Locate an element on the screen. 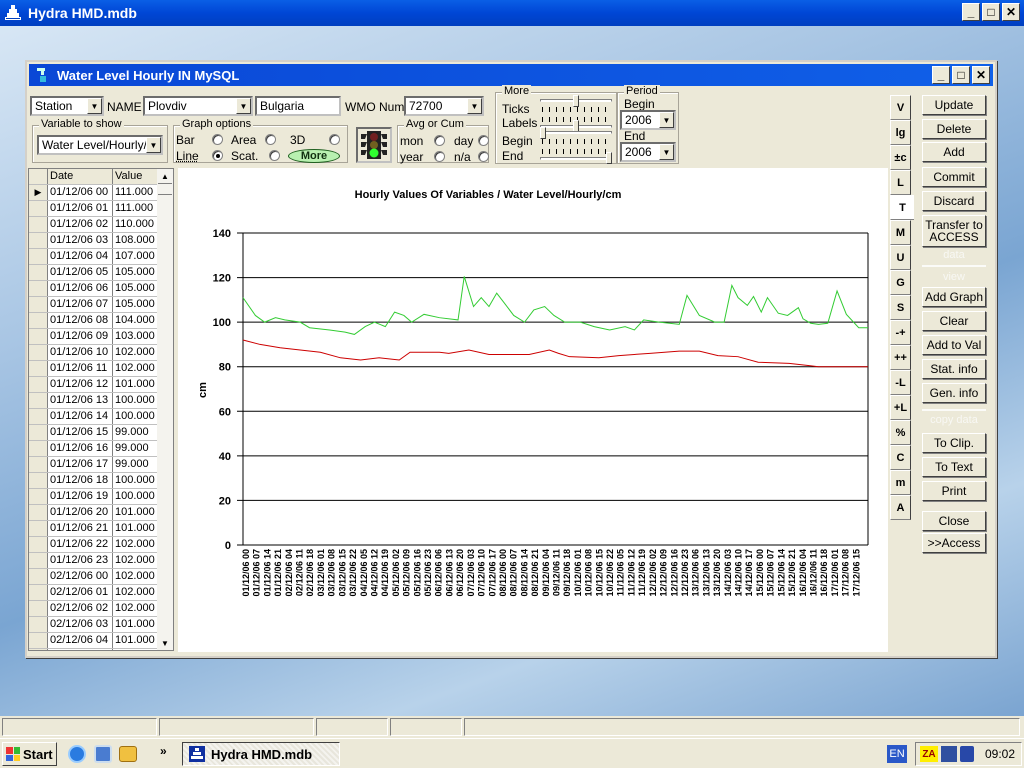 Image resolution: width=1024 pixels, height=768 pixels. side-tab: -+ is located at coordinates (900, 332).